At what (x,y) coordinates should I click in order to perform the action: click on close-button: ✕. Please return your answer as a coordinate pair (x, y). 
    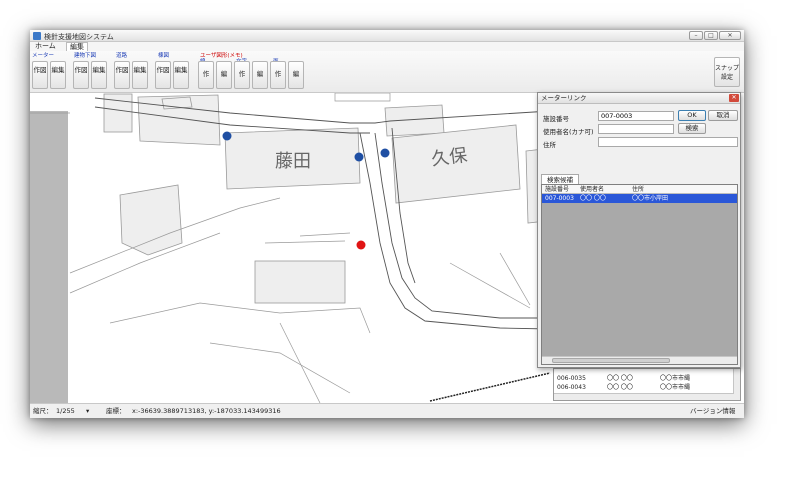
    Looking at the image, I should click on (730, 35).